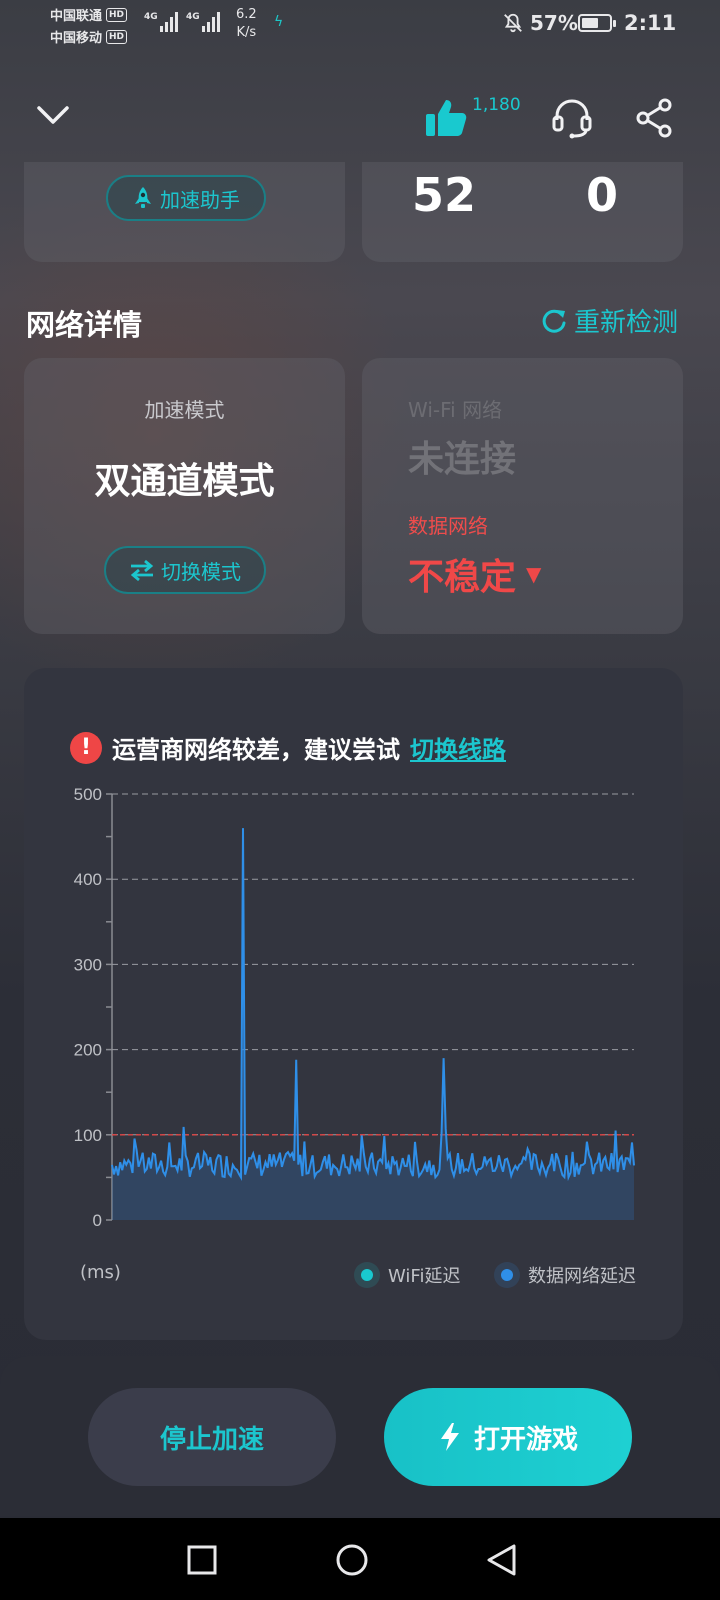 This screenshot has width=720, height=1600. I want to click on recheck-label: 重新检测, so click(626, 323).